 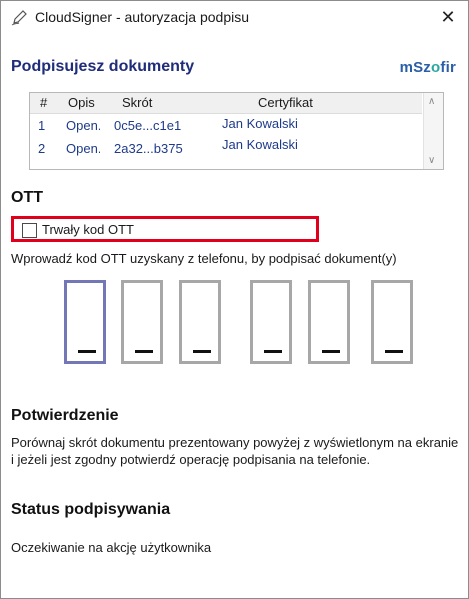 I want to click on column-header-skrot: Skrót, so click(x=137, y=102).